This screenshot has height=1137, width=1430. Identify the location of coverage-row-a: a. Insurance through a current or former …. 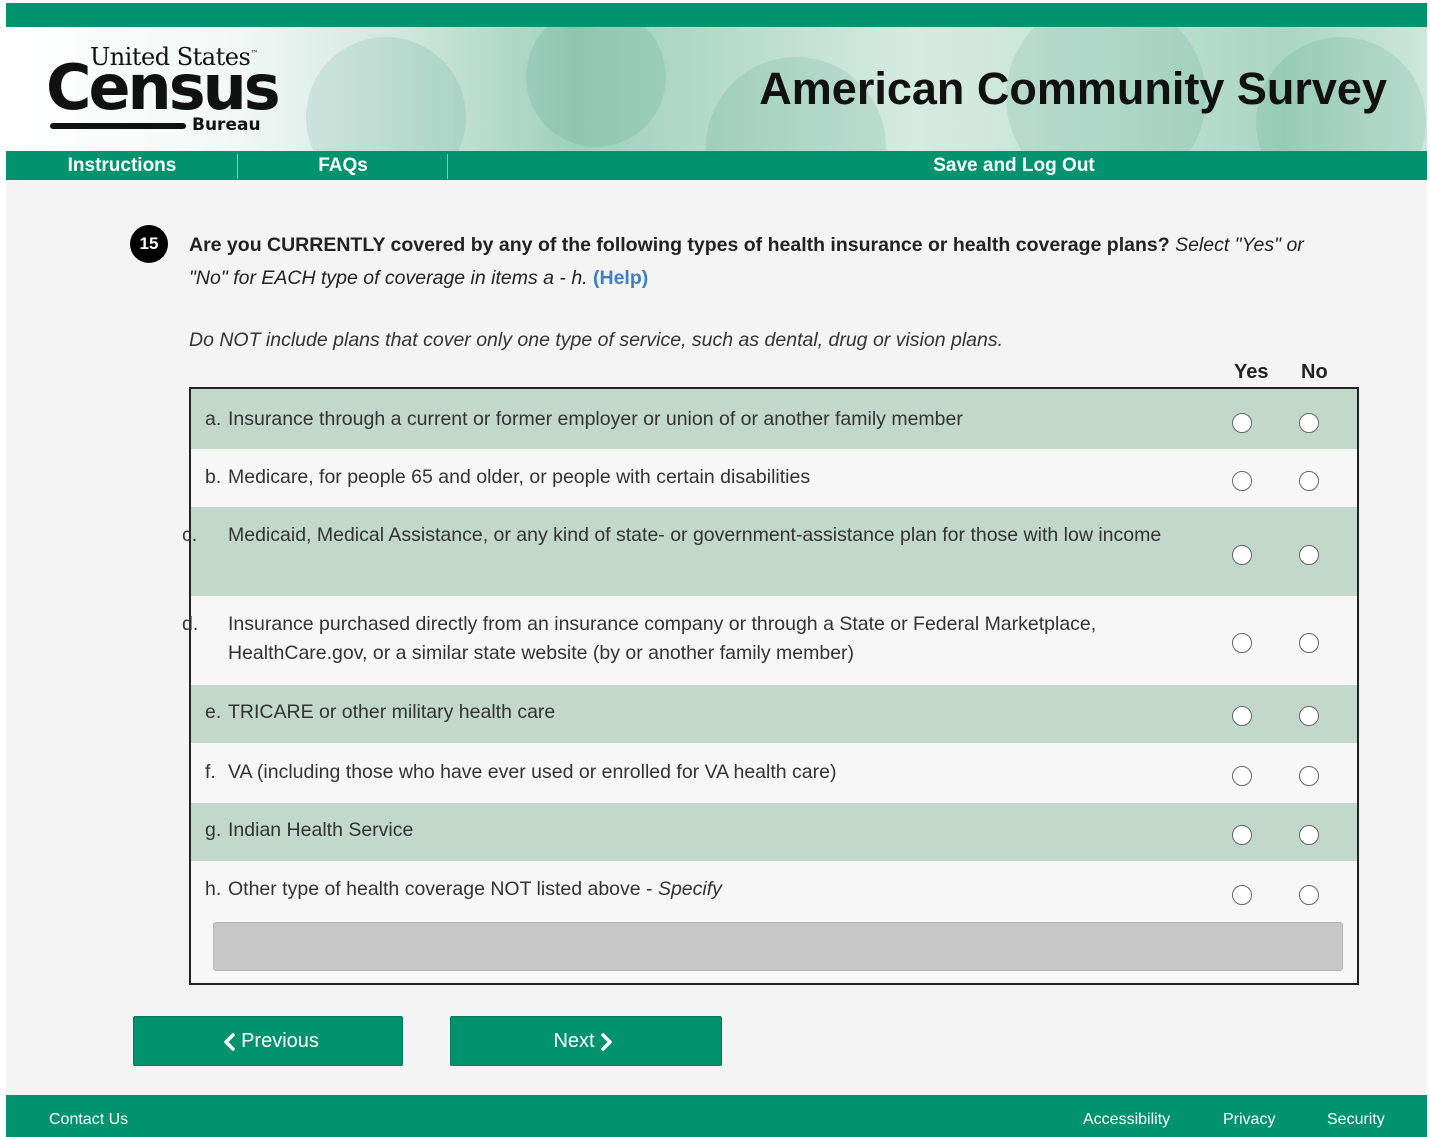
(774, 419).